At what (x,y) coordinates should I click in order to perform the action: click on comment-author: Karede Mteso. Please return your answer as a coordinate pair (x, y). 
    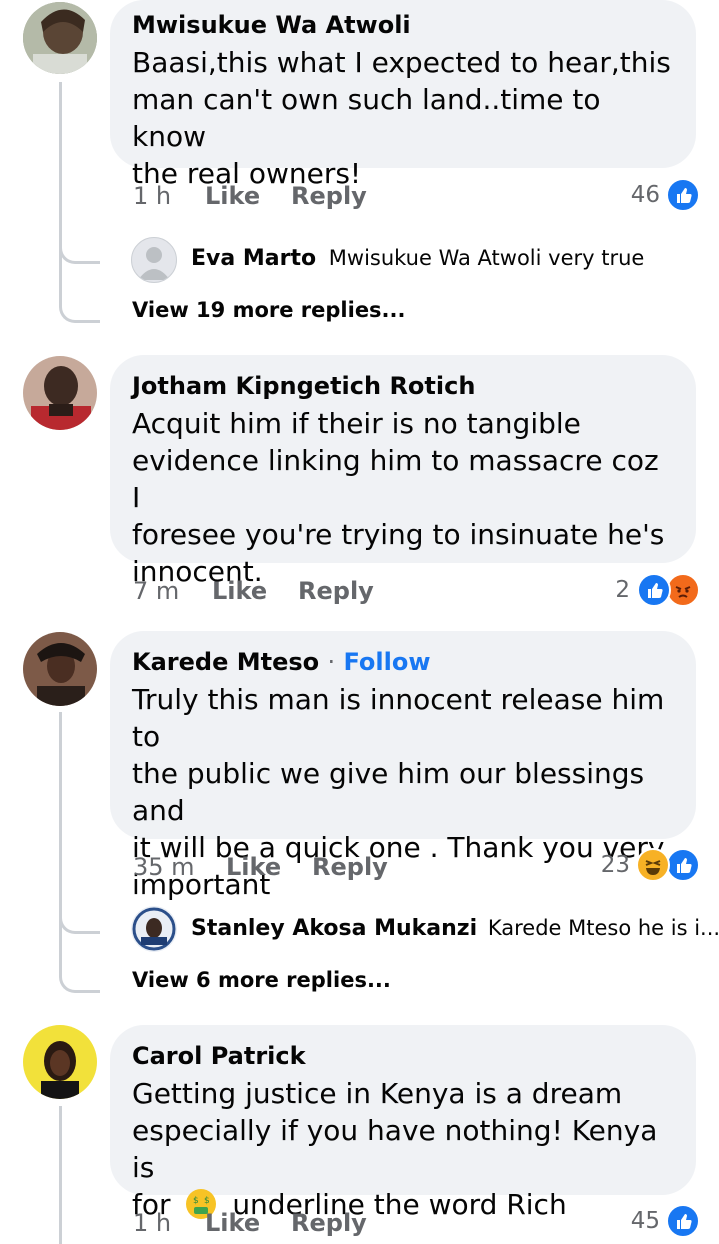
    Looking at the image, I should click on (225, 662).